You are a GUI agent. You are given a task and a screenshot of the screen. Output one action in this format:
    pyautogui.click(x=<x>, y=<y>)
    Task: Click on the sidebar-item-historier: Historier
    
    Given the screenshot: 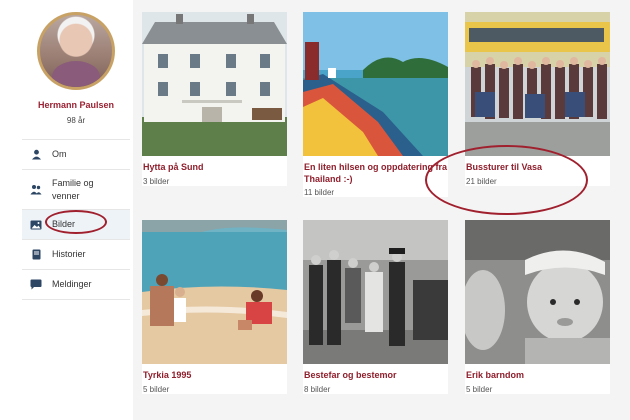 What is the action you would take?
    pyautogui.click(x=76, y=255)
    